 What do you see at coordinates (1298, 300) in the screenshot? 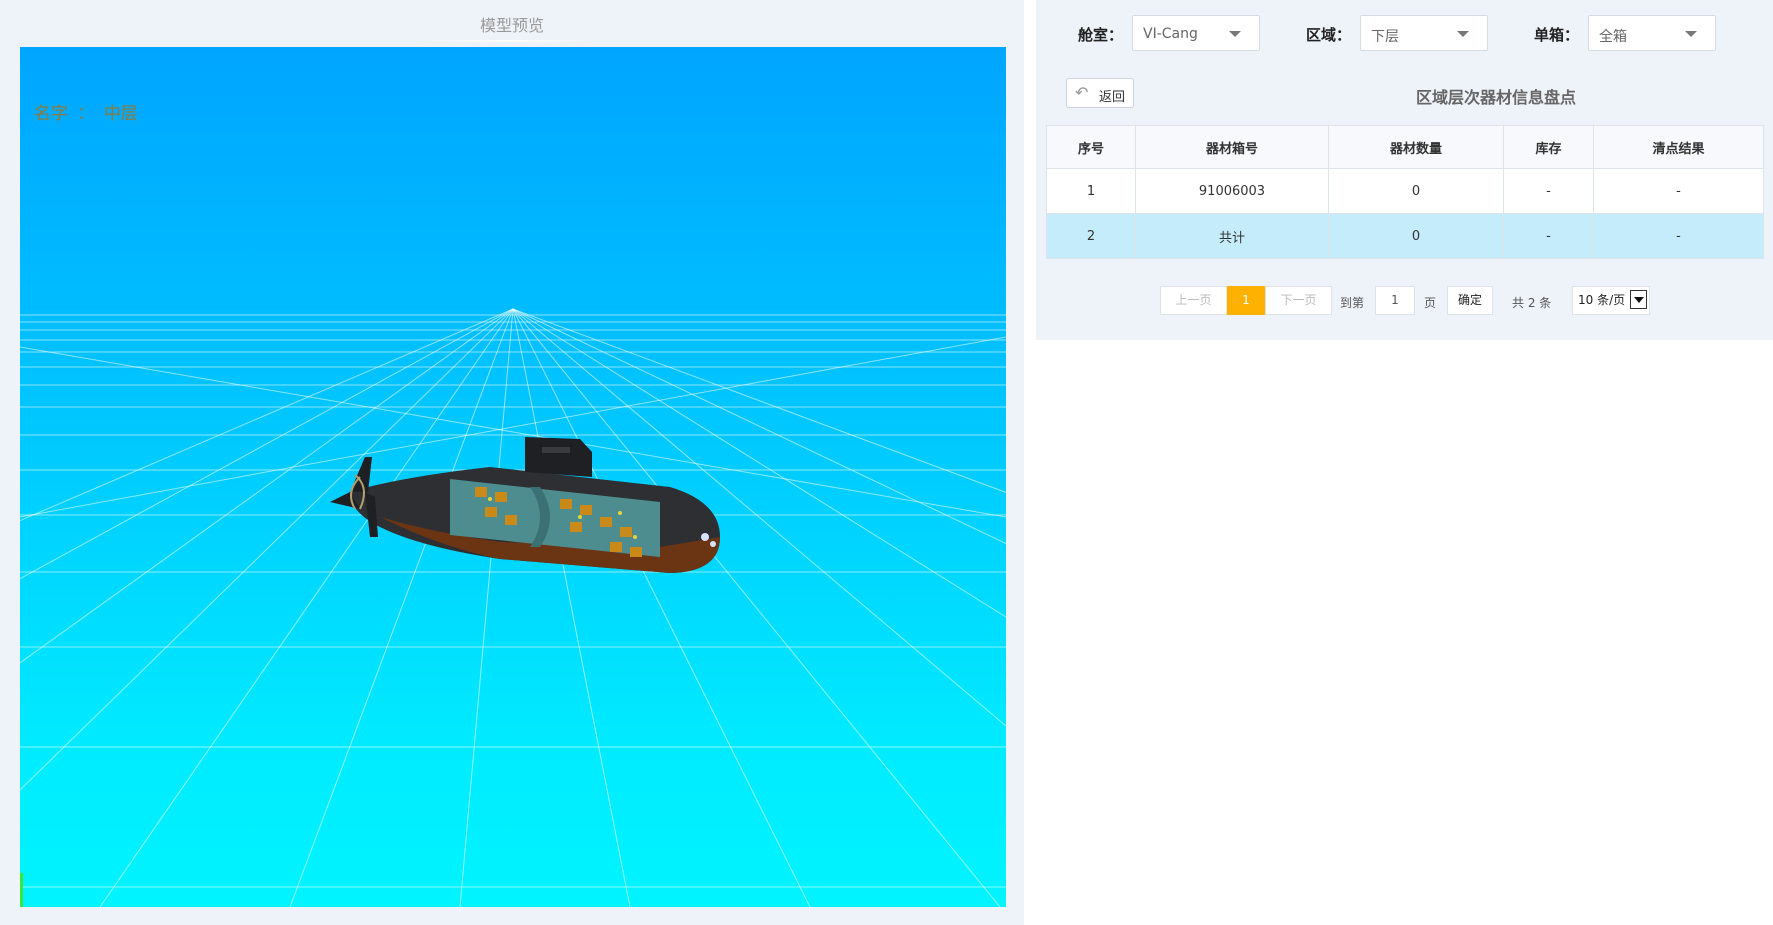
I see `next-page-button: 下一页` at bounding box center [1298, 300].